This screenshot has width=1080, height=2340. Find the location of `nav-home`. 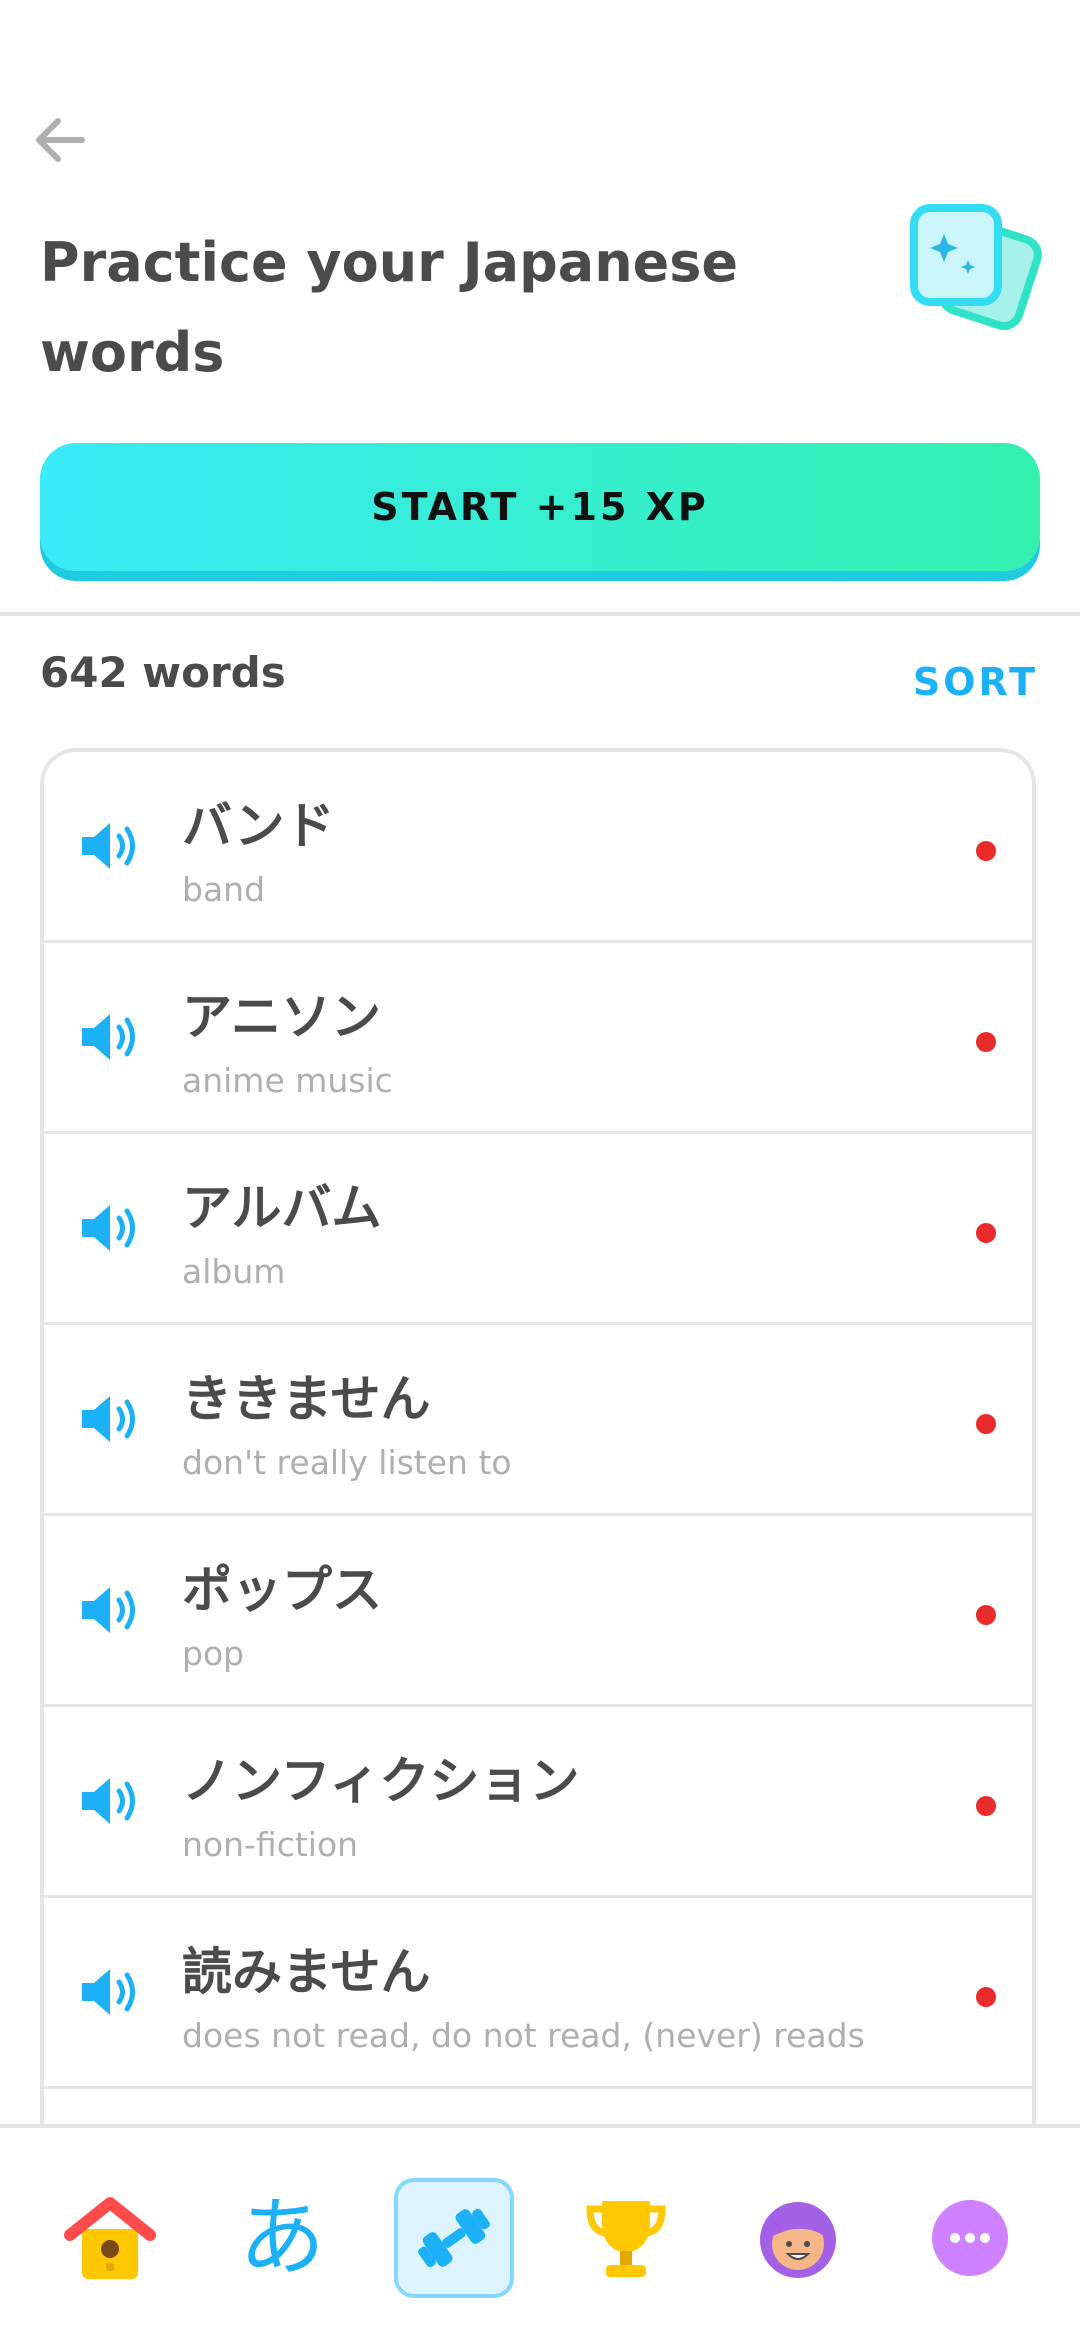

nav-home is located at coordinates (110, 2238).